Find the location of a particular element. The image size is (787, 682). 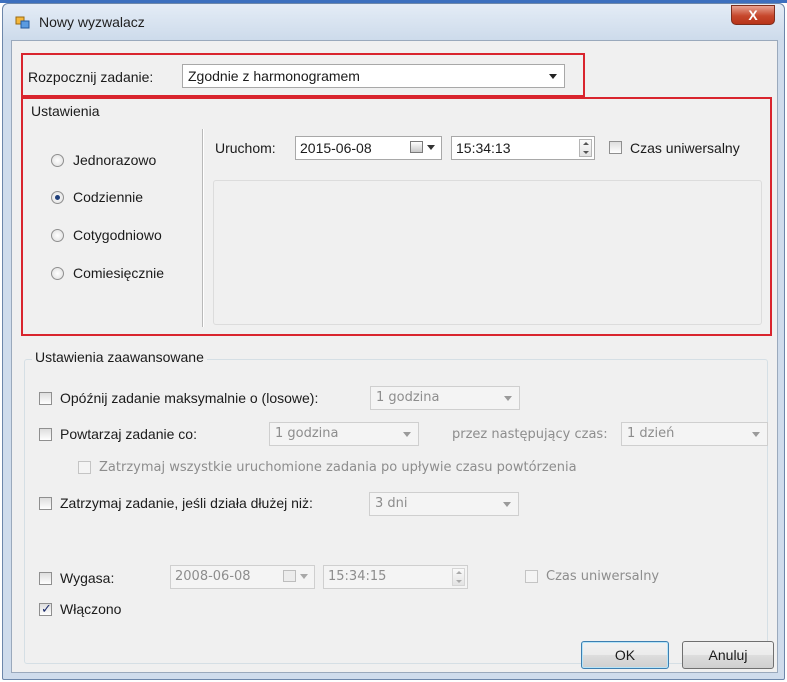

expire-time-value: 15:34:15 is located at coordinates (357, 576).